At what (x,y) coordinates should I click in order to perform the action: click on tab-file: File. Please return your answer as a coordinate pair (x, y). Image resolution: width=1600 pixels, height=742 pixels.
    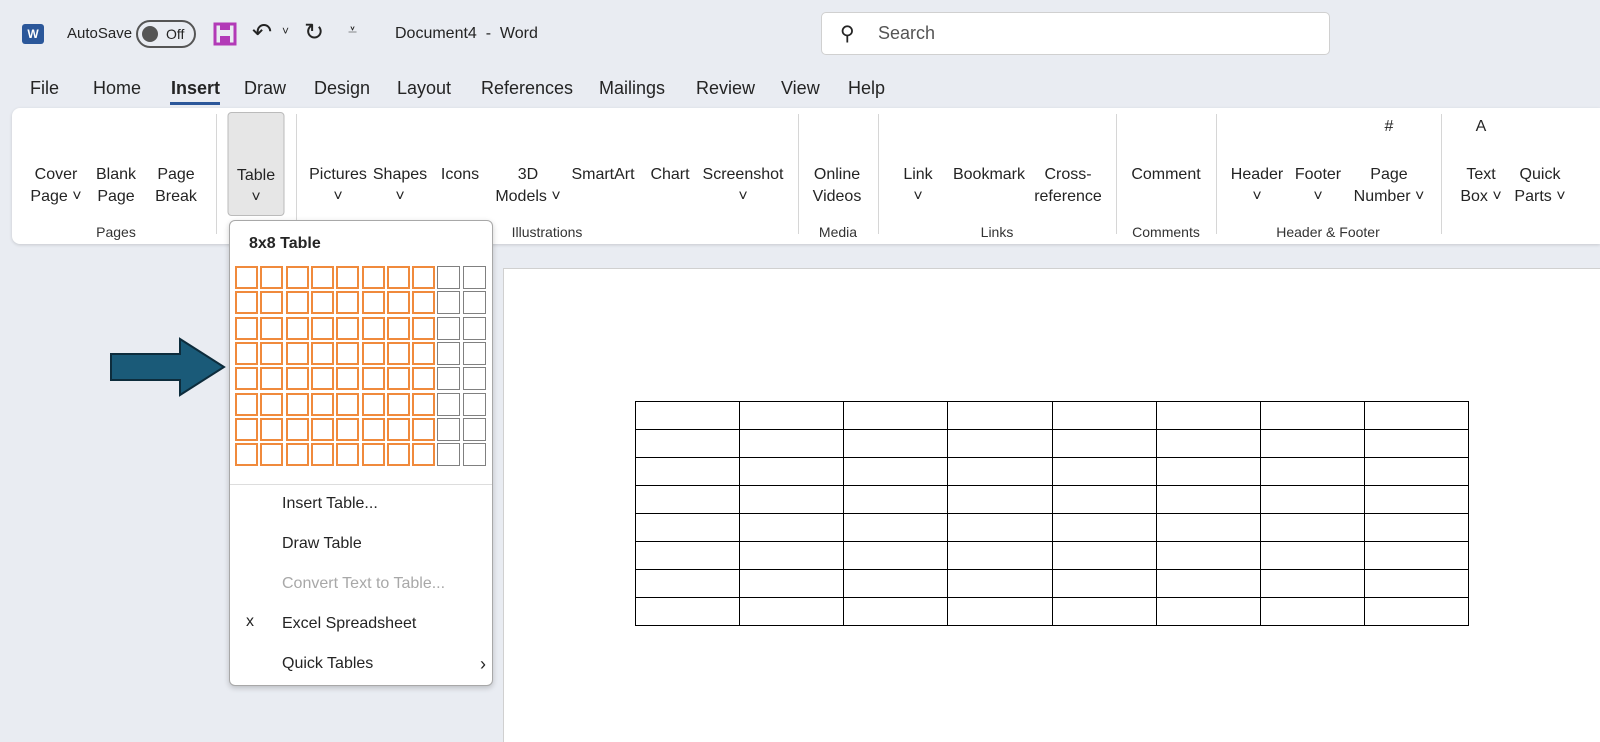
    Looking at the image, I should click on (44, 88).